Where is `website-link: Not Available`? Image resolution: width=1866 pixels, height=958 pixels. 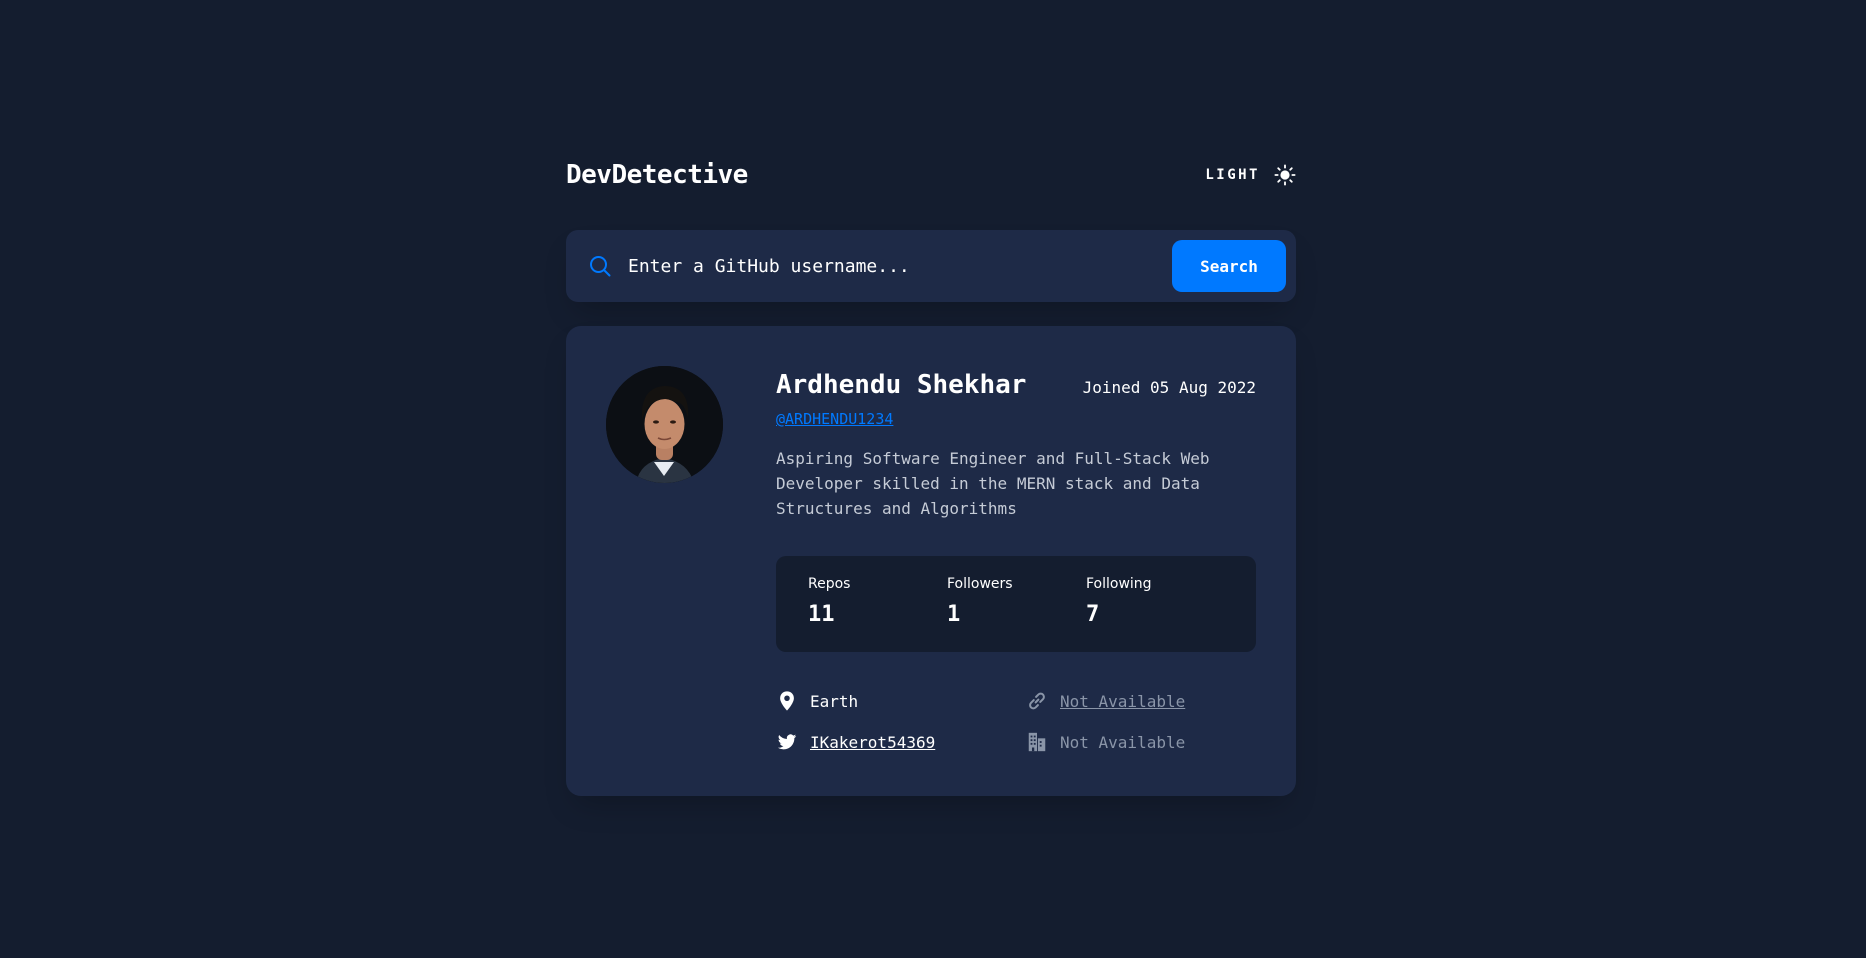
website-link: Not Available is located at coordinates (1122, 701).